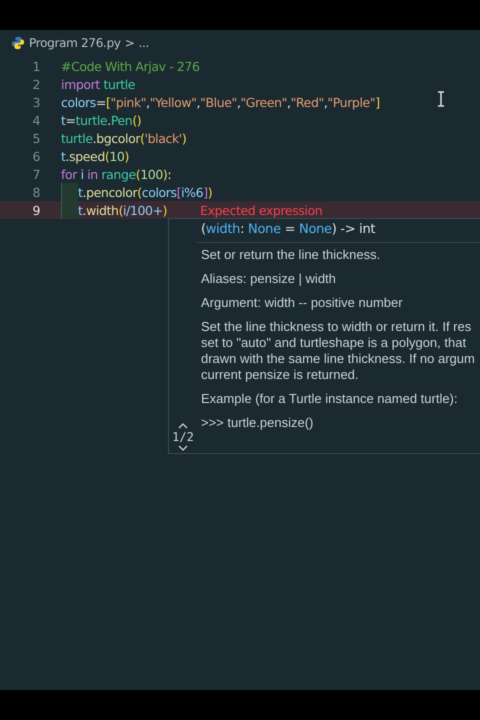 The height and width of the screenshot is (720, 480). What do you see at coordinates (95, 156) in the screenshot?
I see `code-line: t.speed(10)` at bounding box center [95, 156].